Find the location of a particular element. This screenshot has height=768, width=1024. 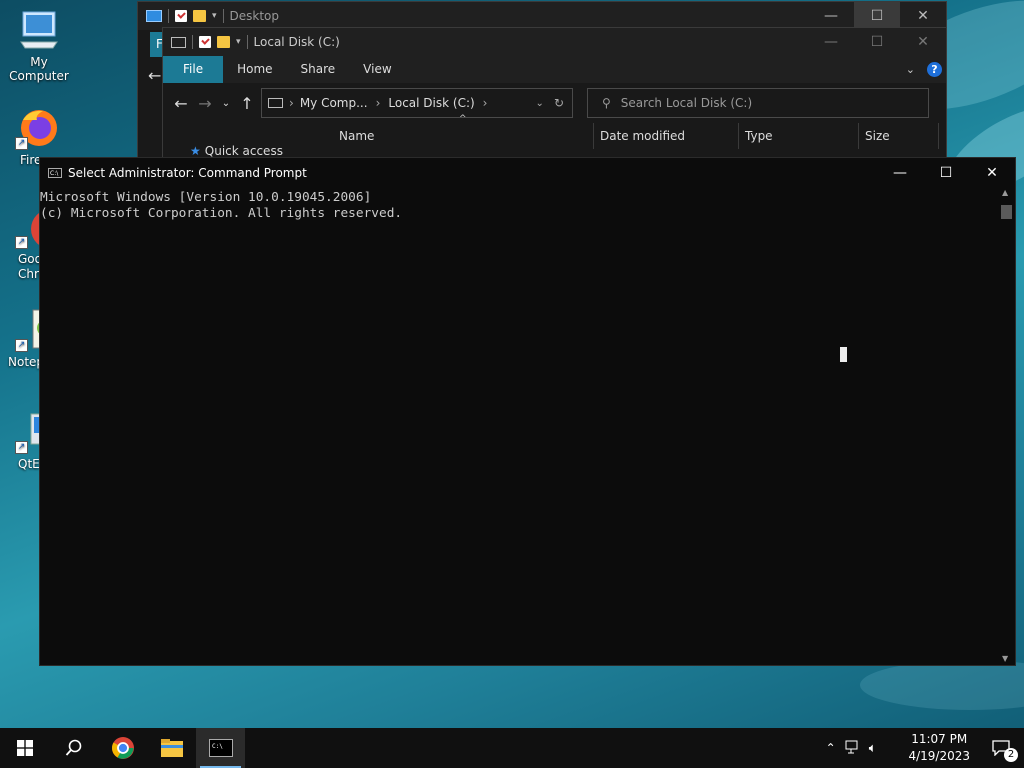

window-title: Select Administrator: Command Prompt is located at coordinates (187, 173).